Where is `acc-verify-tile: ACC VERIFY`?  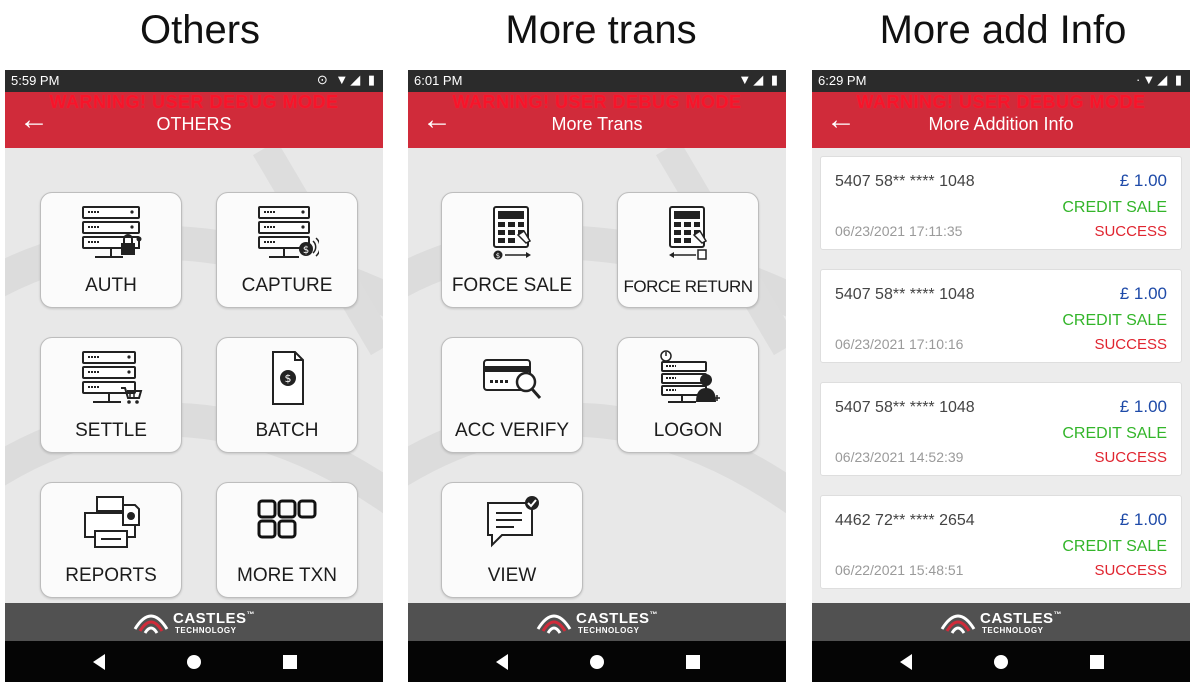
acc-verify-tile: ACC VERIFY is located at coordinates (512, 395).